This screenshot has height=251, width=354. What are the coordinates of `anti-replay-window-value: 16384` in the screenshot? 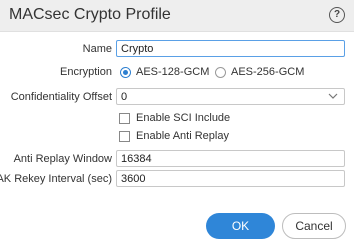 It's located at (136, 159).